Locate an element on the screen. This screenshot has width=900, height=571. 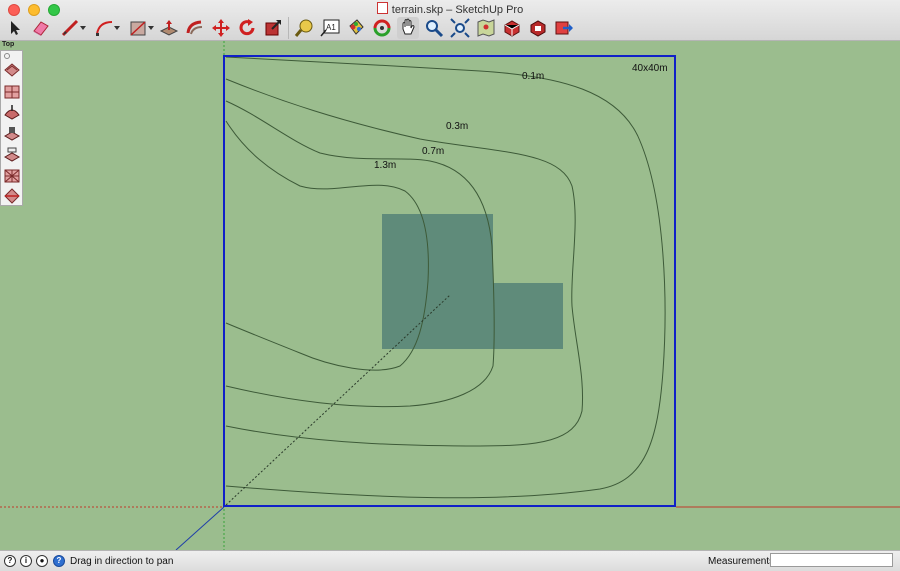
contour-label-1-3m: 1.3m is located at coordinates (385, 165).